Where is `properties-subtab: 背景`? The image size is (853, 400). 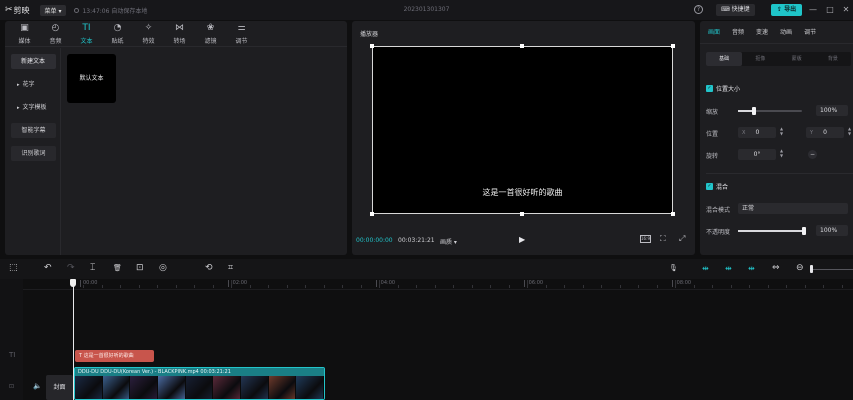
properties-subtab: 背景 is located at coordinates (833, 59).